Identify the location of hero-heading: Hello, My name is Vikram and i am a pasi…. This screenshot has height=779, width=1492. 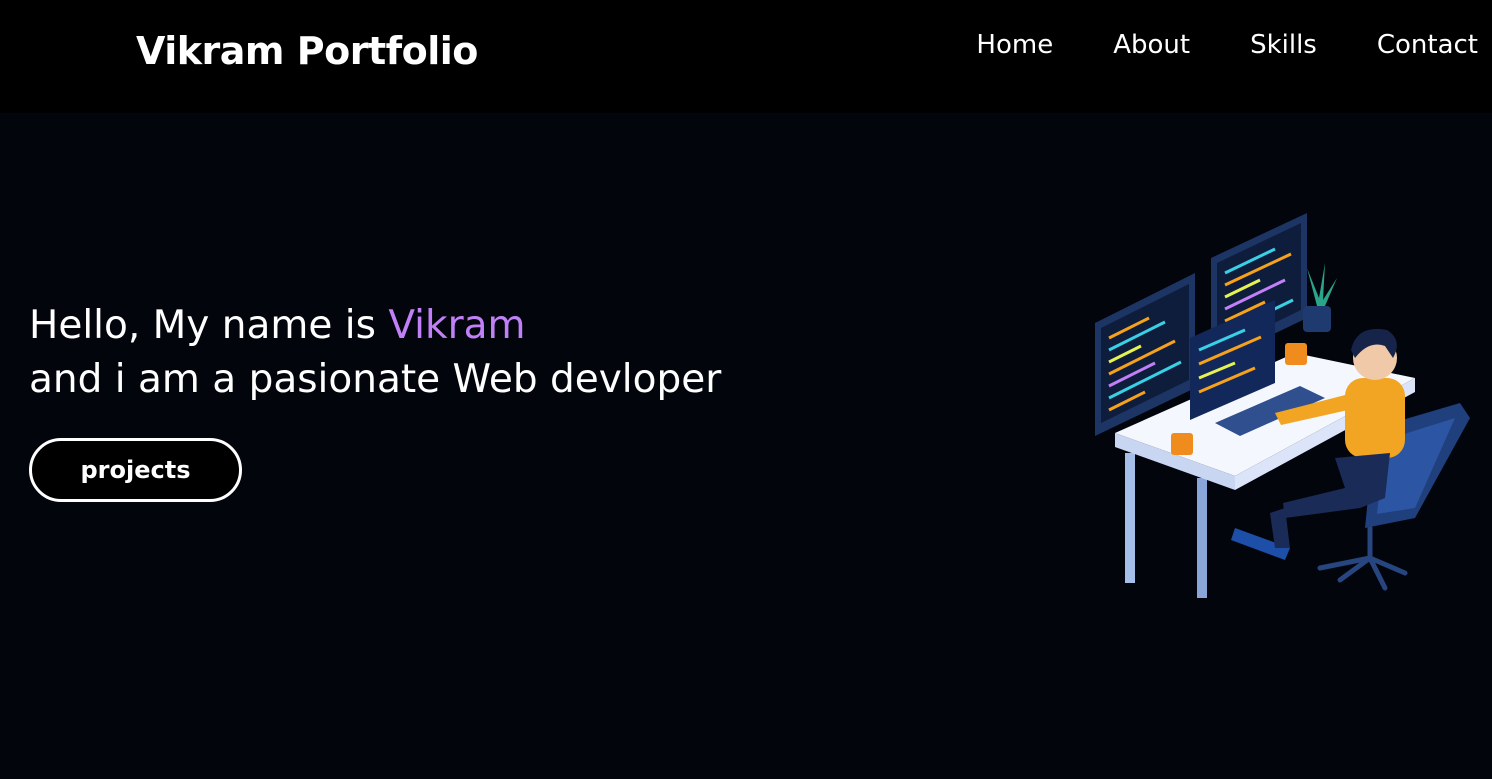
(375, 353).